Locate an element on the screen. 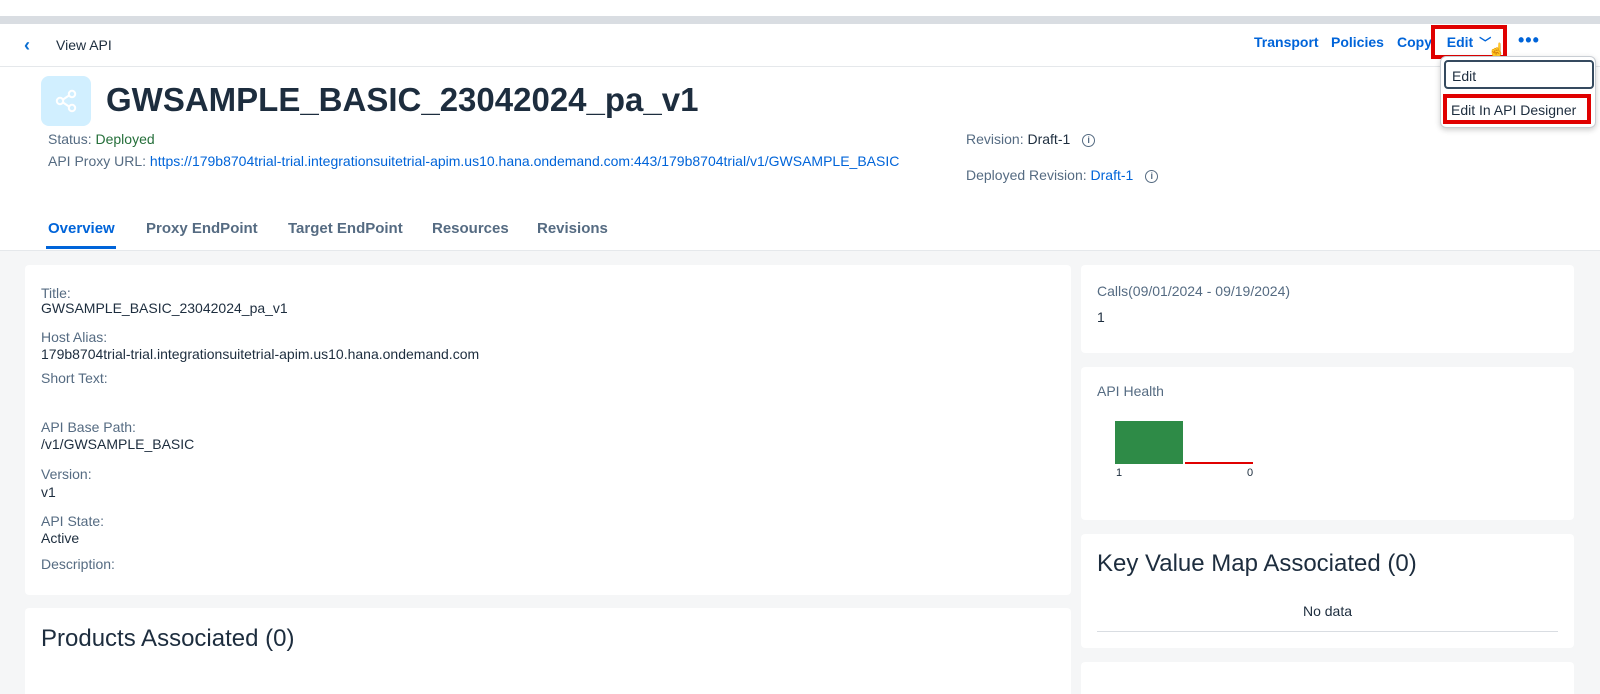 The height and width of the screenshot is (694, 1600). title-value: GWSAMPLE_BASIC_23042024_pa_v1 is located at coordinates (164, 308).